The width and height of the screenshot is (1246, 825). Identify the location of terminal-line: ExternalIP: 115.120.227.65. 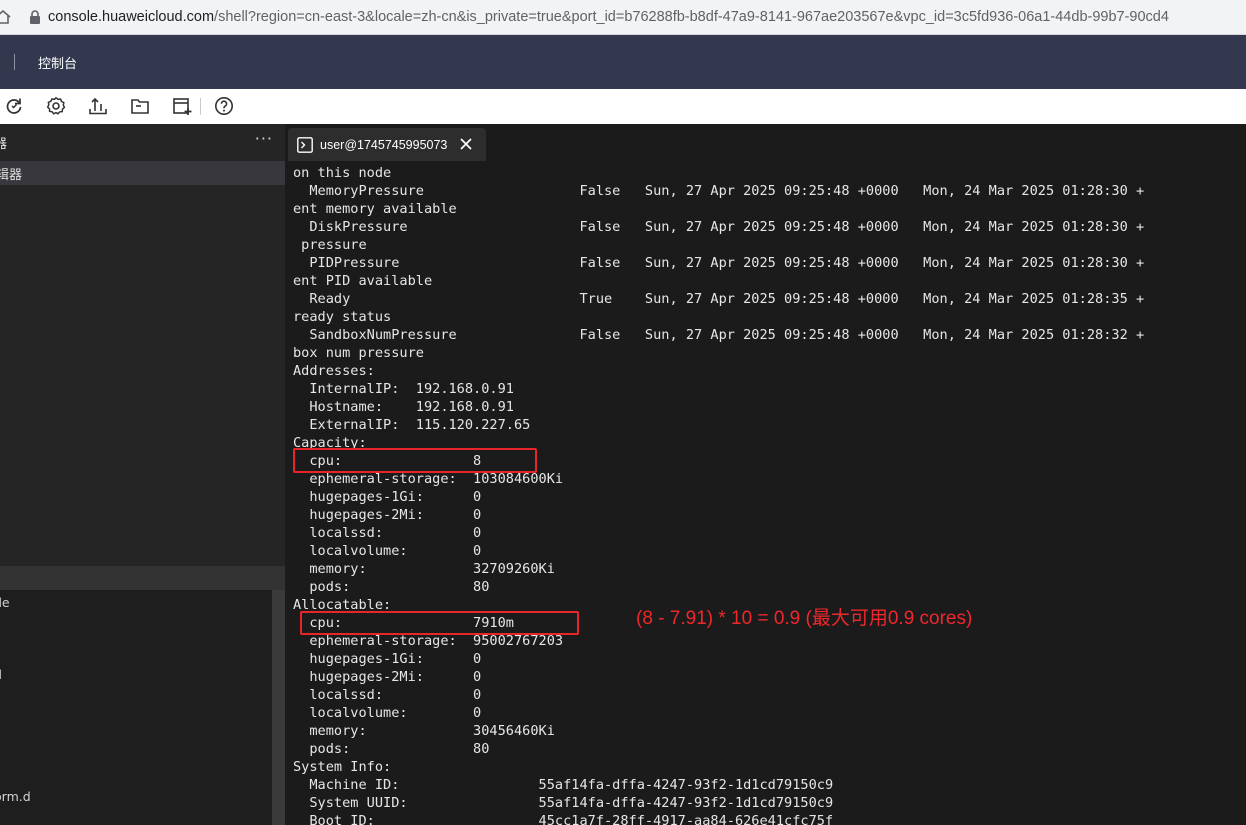
(412, 425).